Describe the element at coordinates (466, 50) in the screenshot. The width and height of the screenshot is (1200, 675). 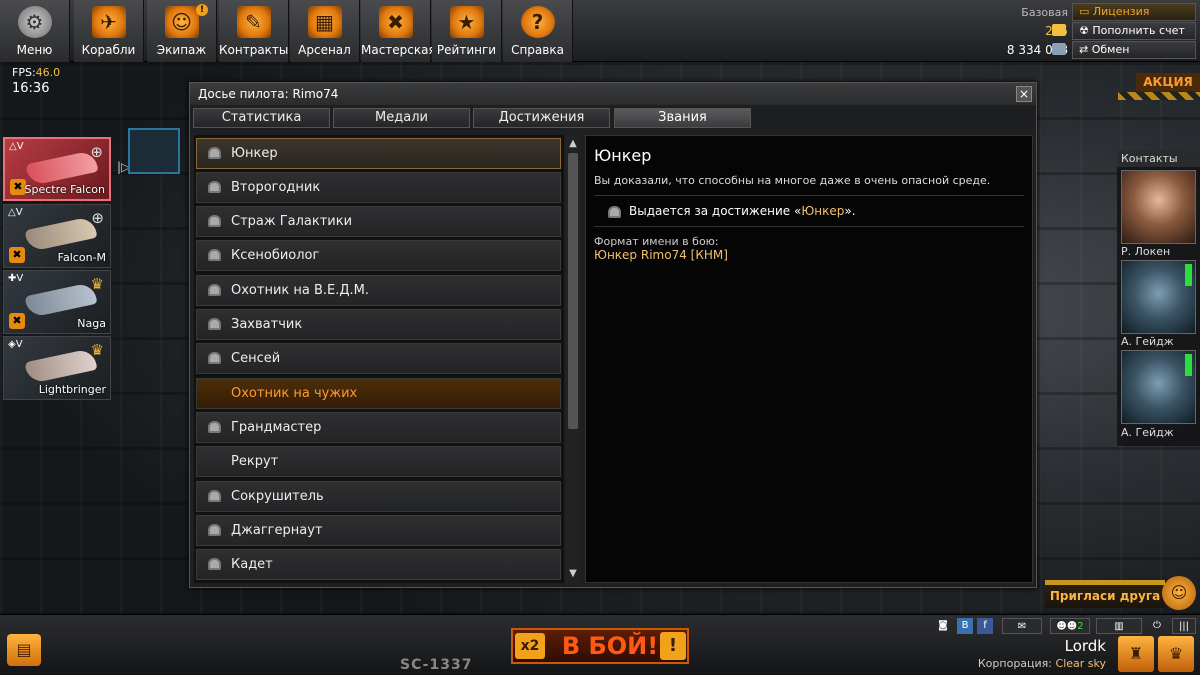
I see `nav-label: Рейтинги` at that location.